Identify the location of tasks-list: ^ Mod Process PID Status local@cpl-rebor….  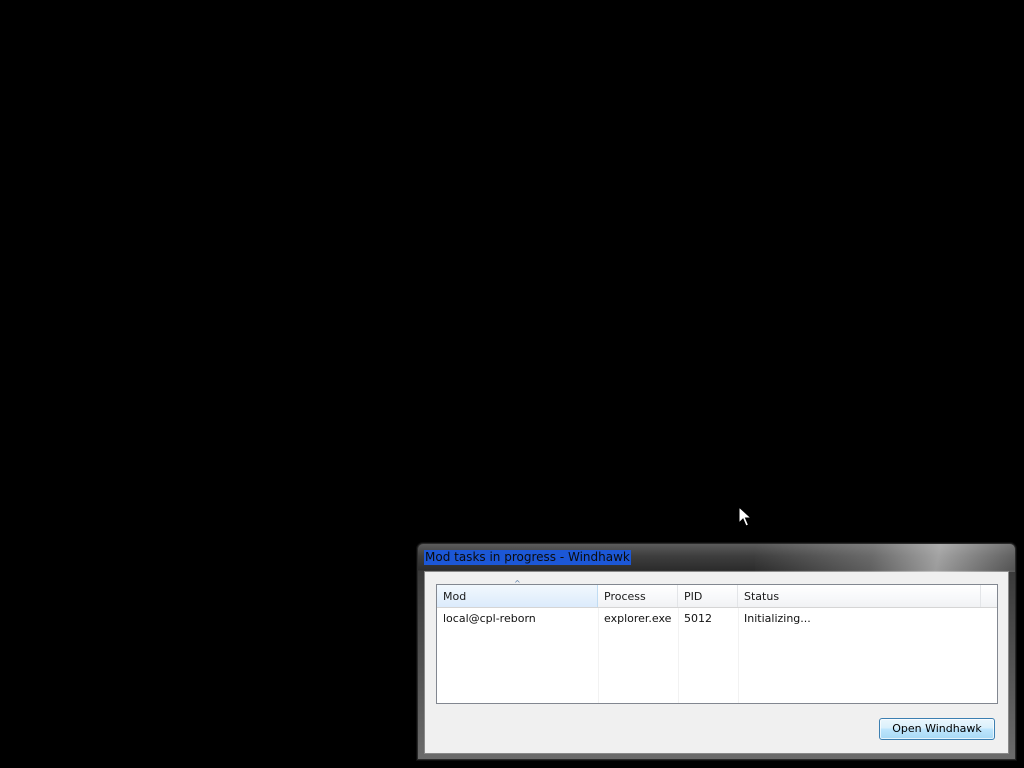
(717, 641).